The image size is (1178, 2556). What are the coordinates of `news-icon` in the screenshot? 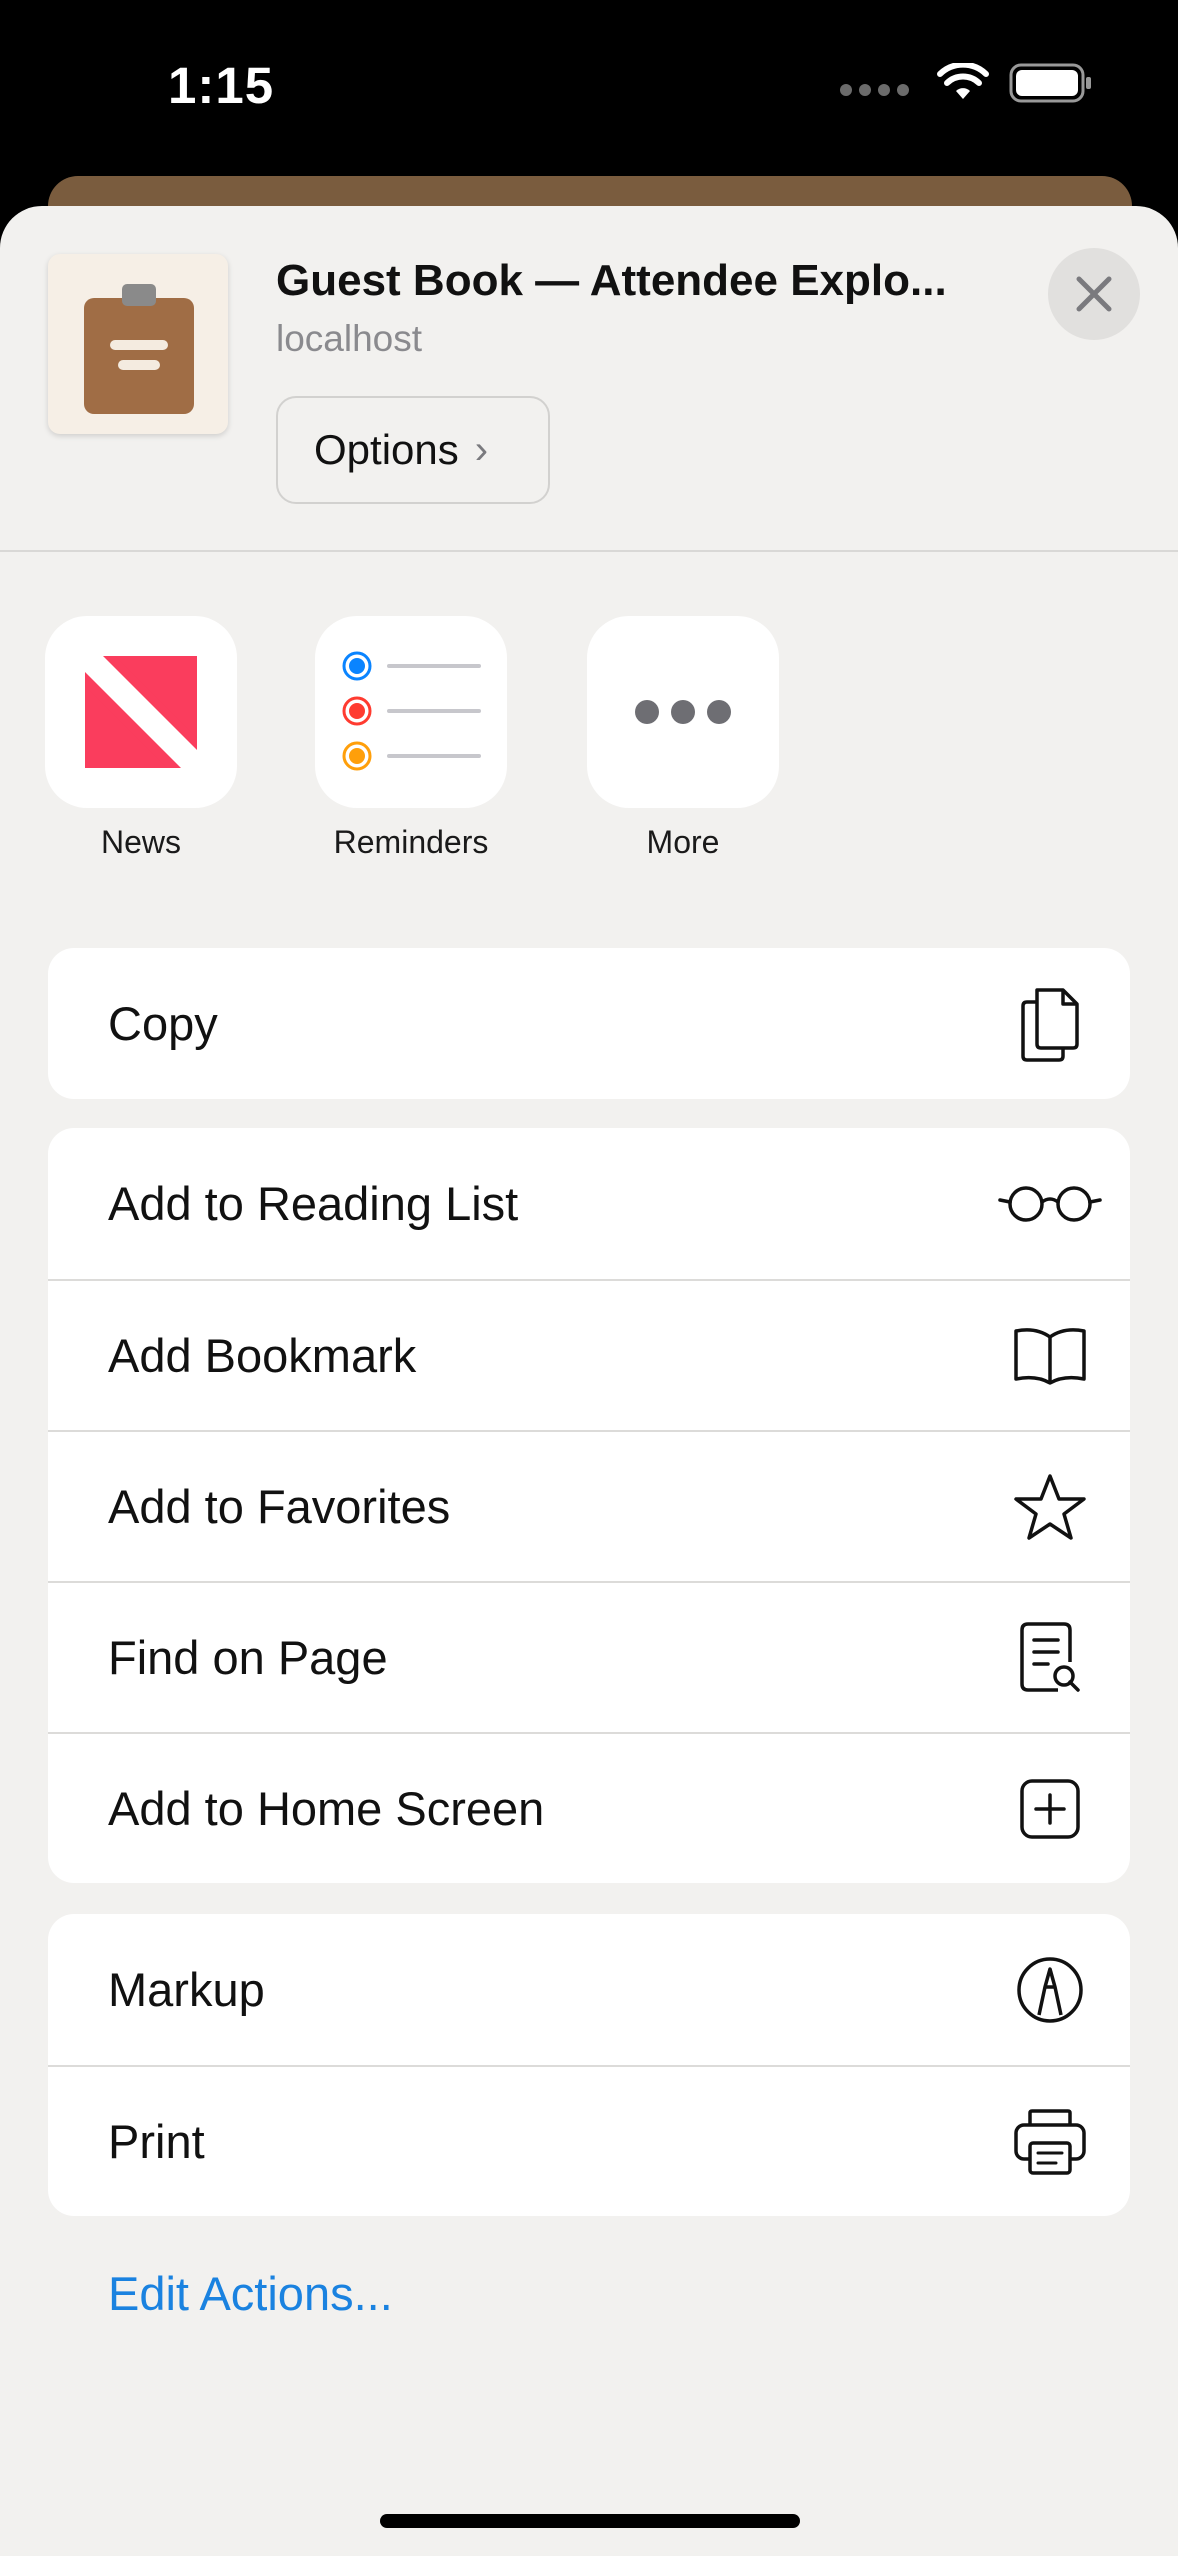 It's located at (141, 712).